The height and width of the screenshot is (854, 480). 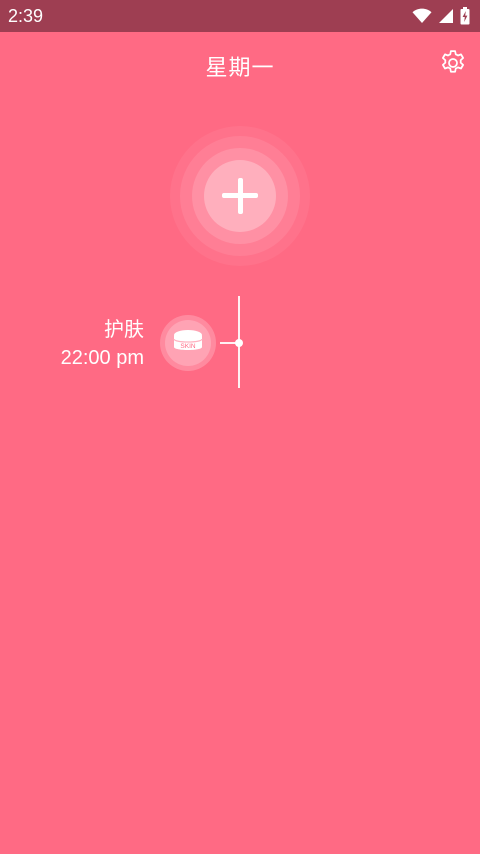 I want to click on gear-icon, so click(x=453, y=61).